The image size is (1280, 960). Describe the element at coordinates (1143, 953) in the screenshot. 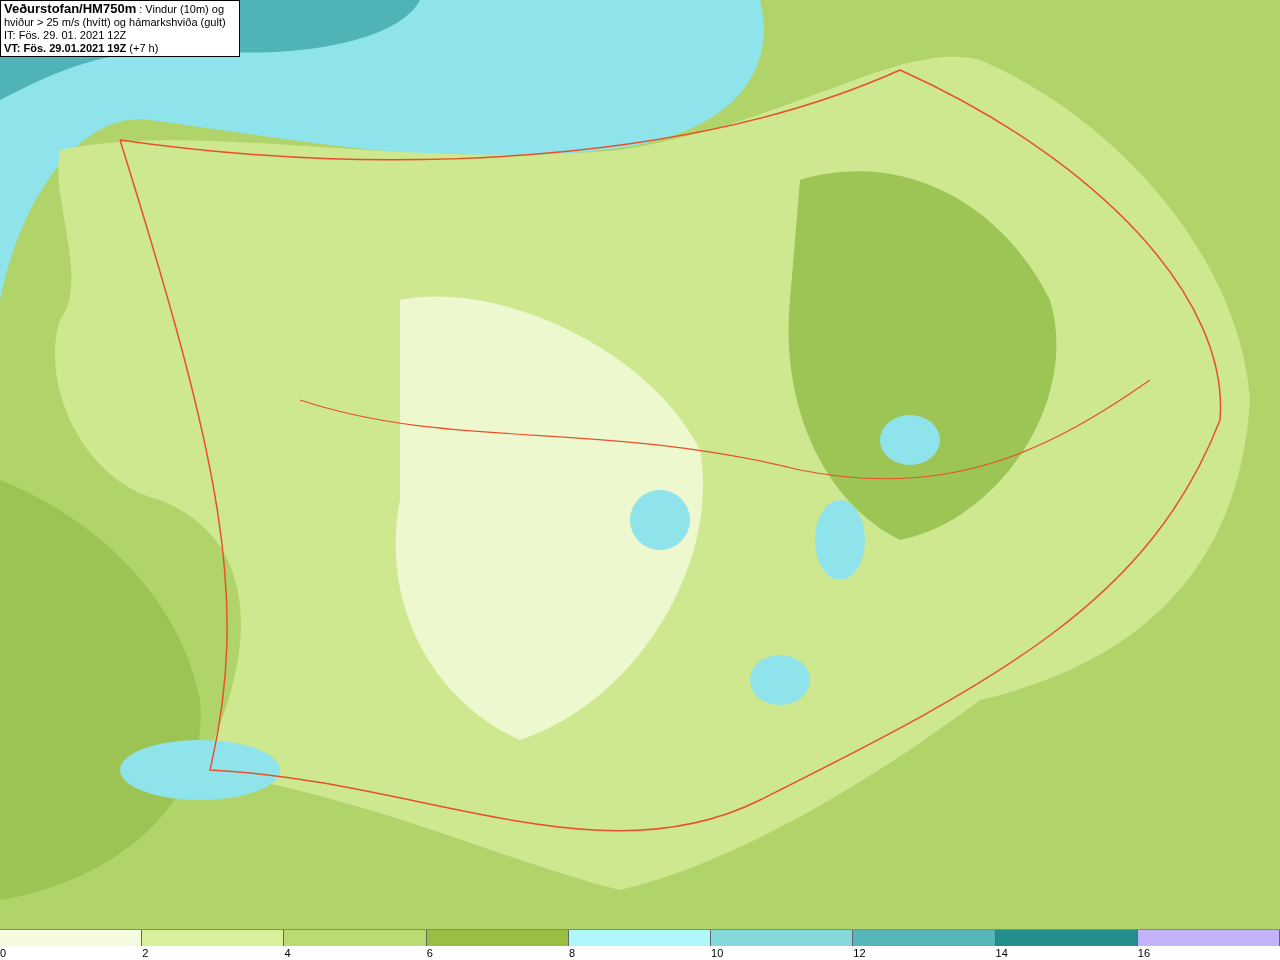

I see `legend-label: 16` at that location.